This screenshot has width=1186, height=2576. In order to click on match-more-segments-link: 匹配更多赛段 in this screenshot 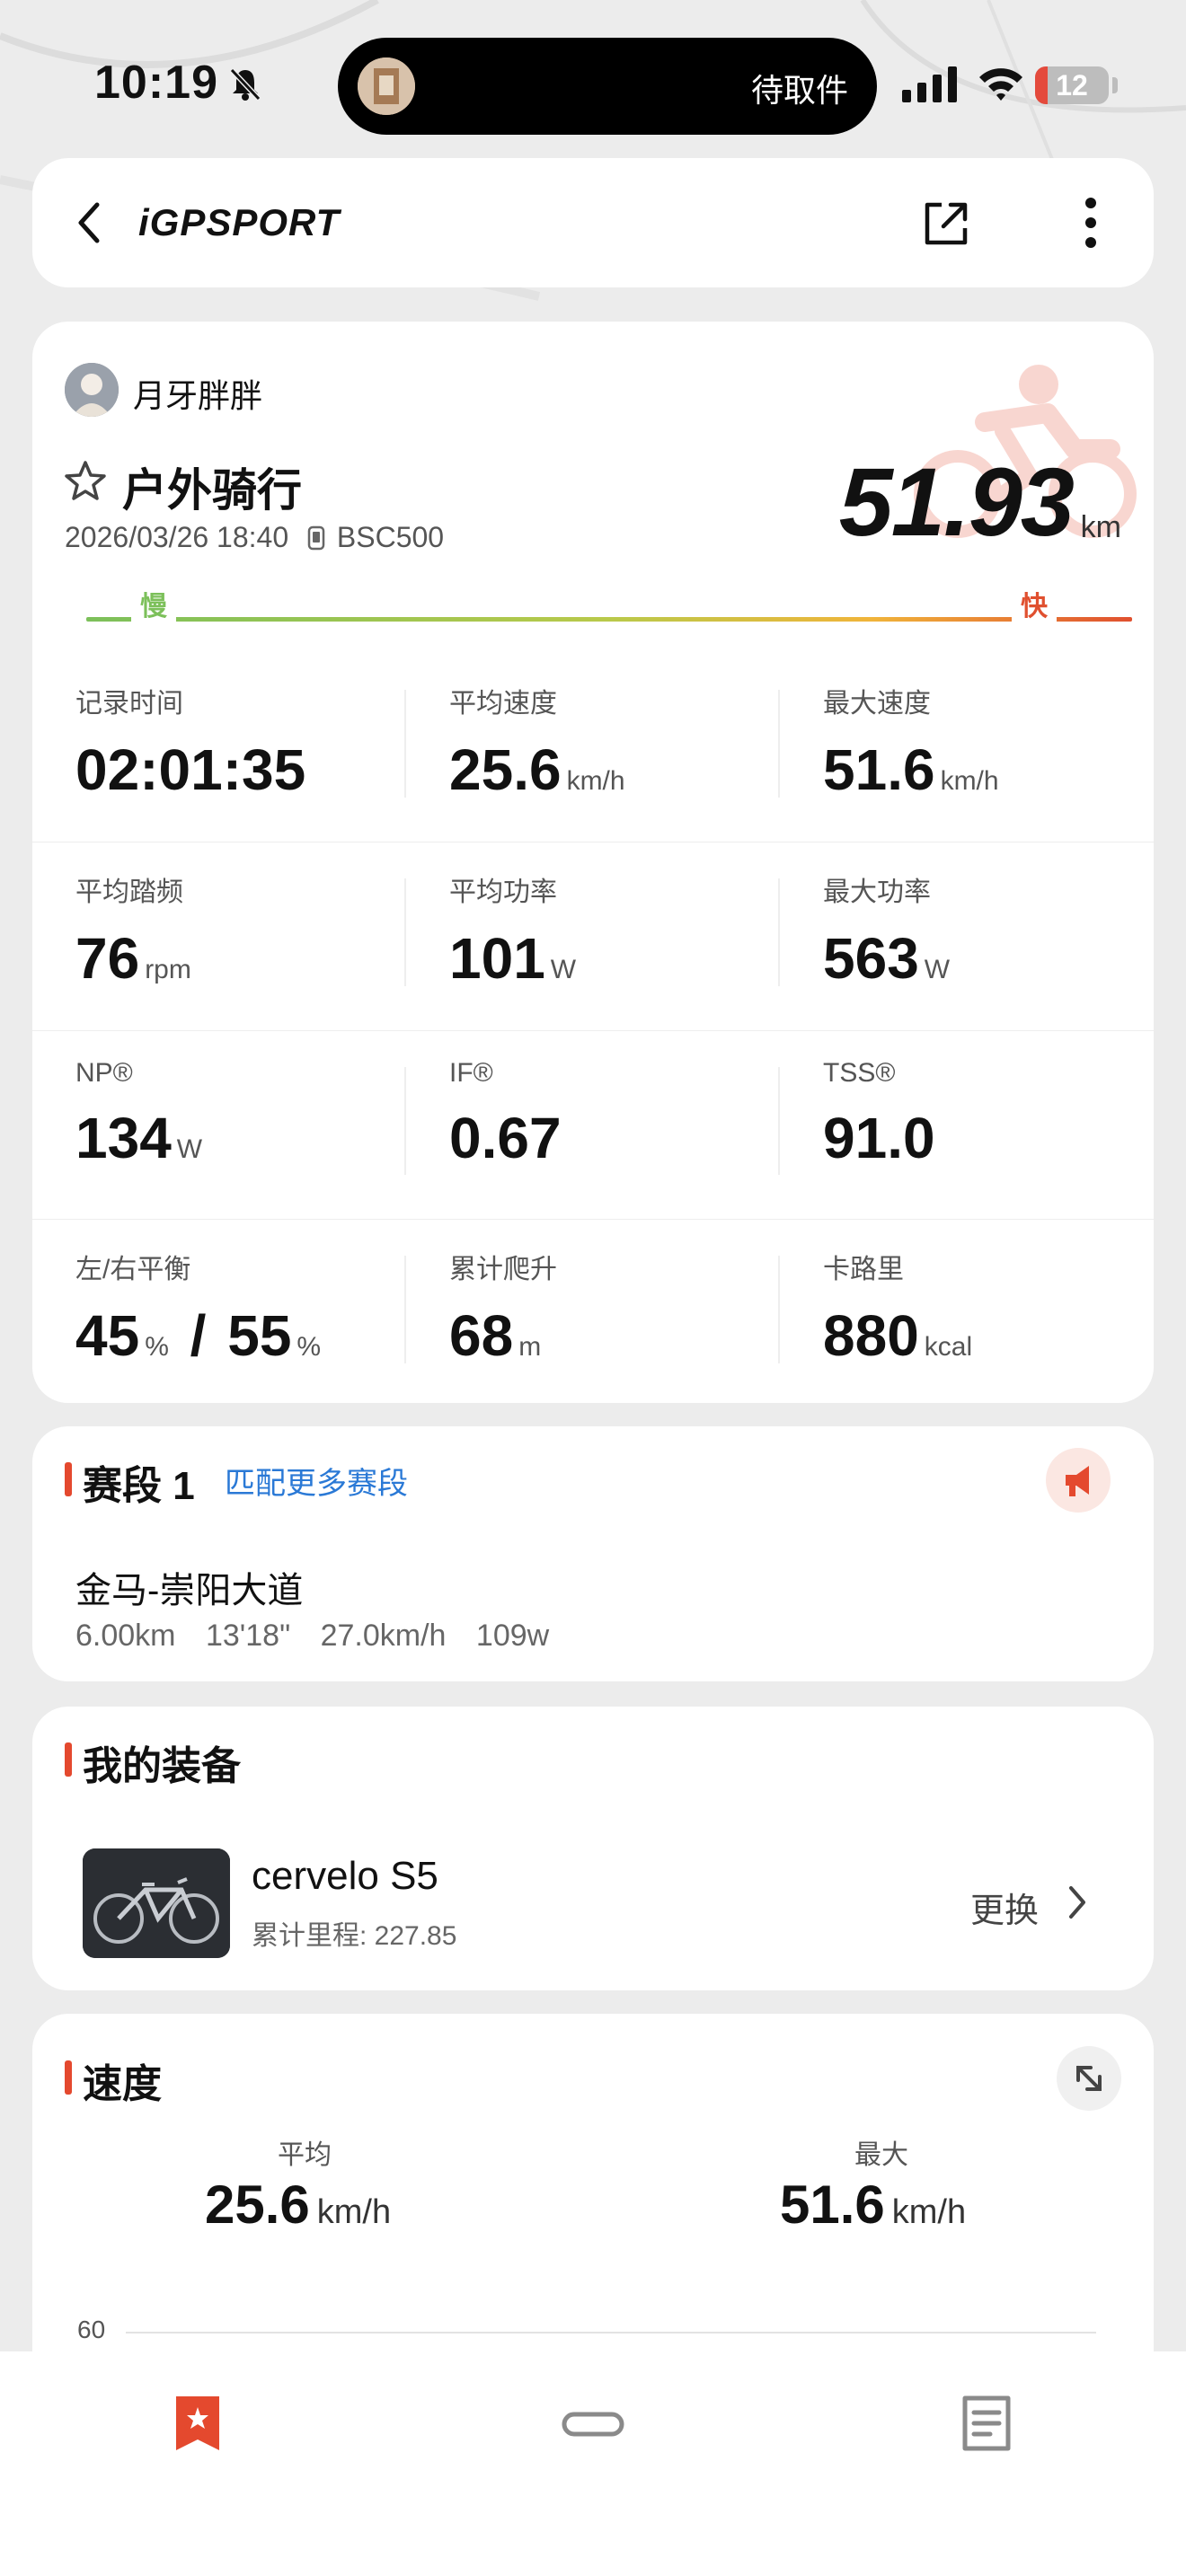, I will do `click(316, 1481)`.